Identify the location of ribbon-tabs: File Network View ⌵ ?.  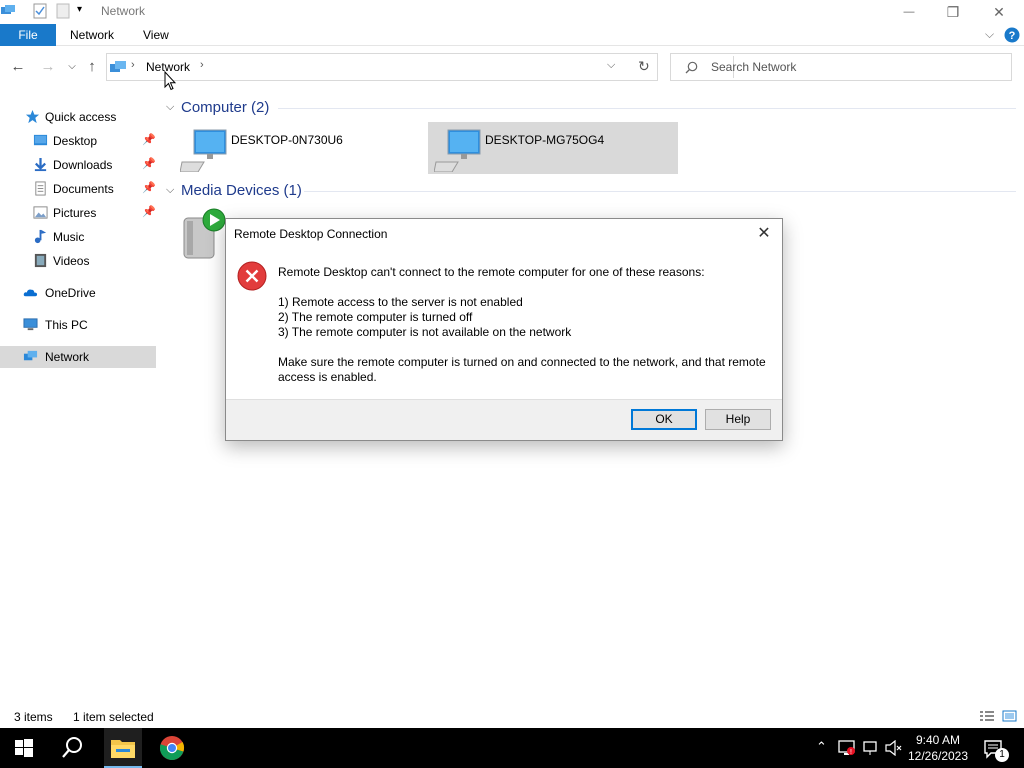
(512, 35).